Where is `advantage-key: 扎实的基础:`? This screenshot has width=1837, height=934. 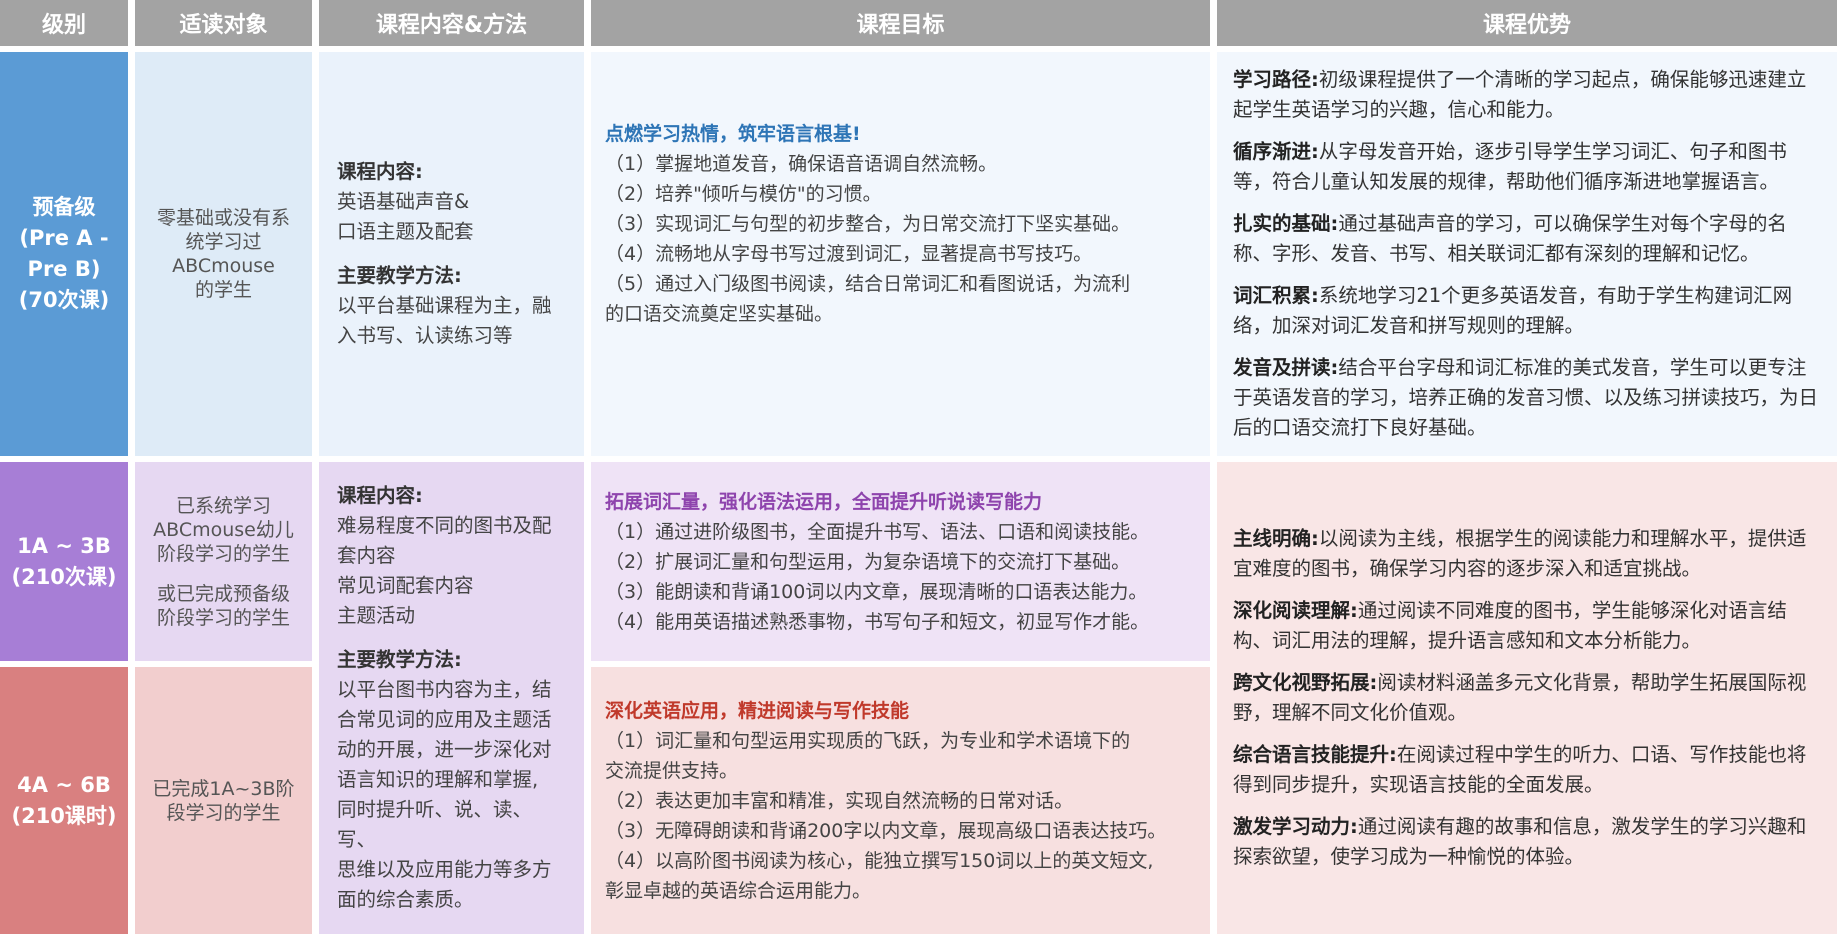
advantage-key: 扎实的基础: is located at coordinates (1286, 223).